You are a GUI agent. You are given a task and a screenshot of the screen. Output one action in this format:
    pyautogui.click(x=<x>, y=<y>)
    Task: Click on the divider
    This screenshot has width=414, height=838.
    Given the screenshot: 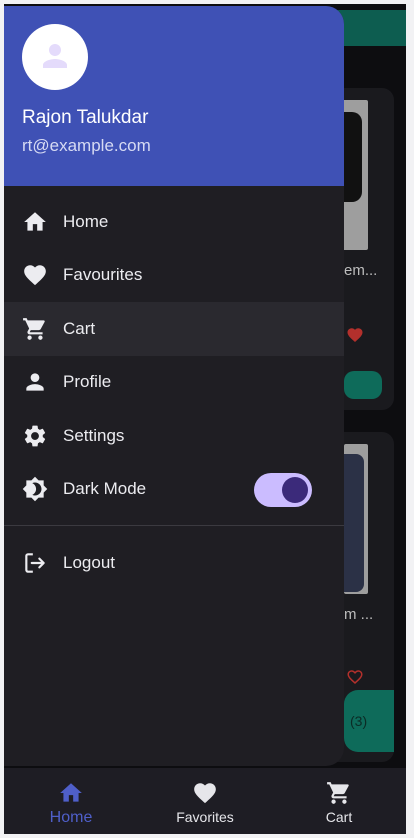 What is the action you would take?
    pyautogui.click(x=174, y=525)
    